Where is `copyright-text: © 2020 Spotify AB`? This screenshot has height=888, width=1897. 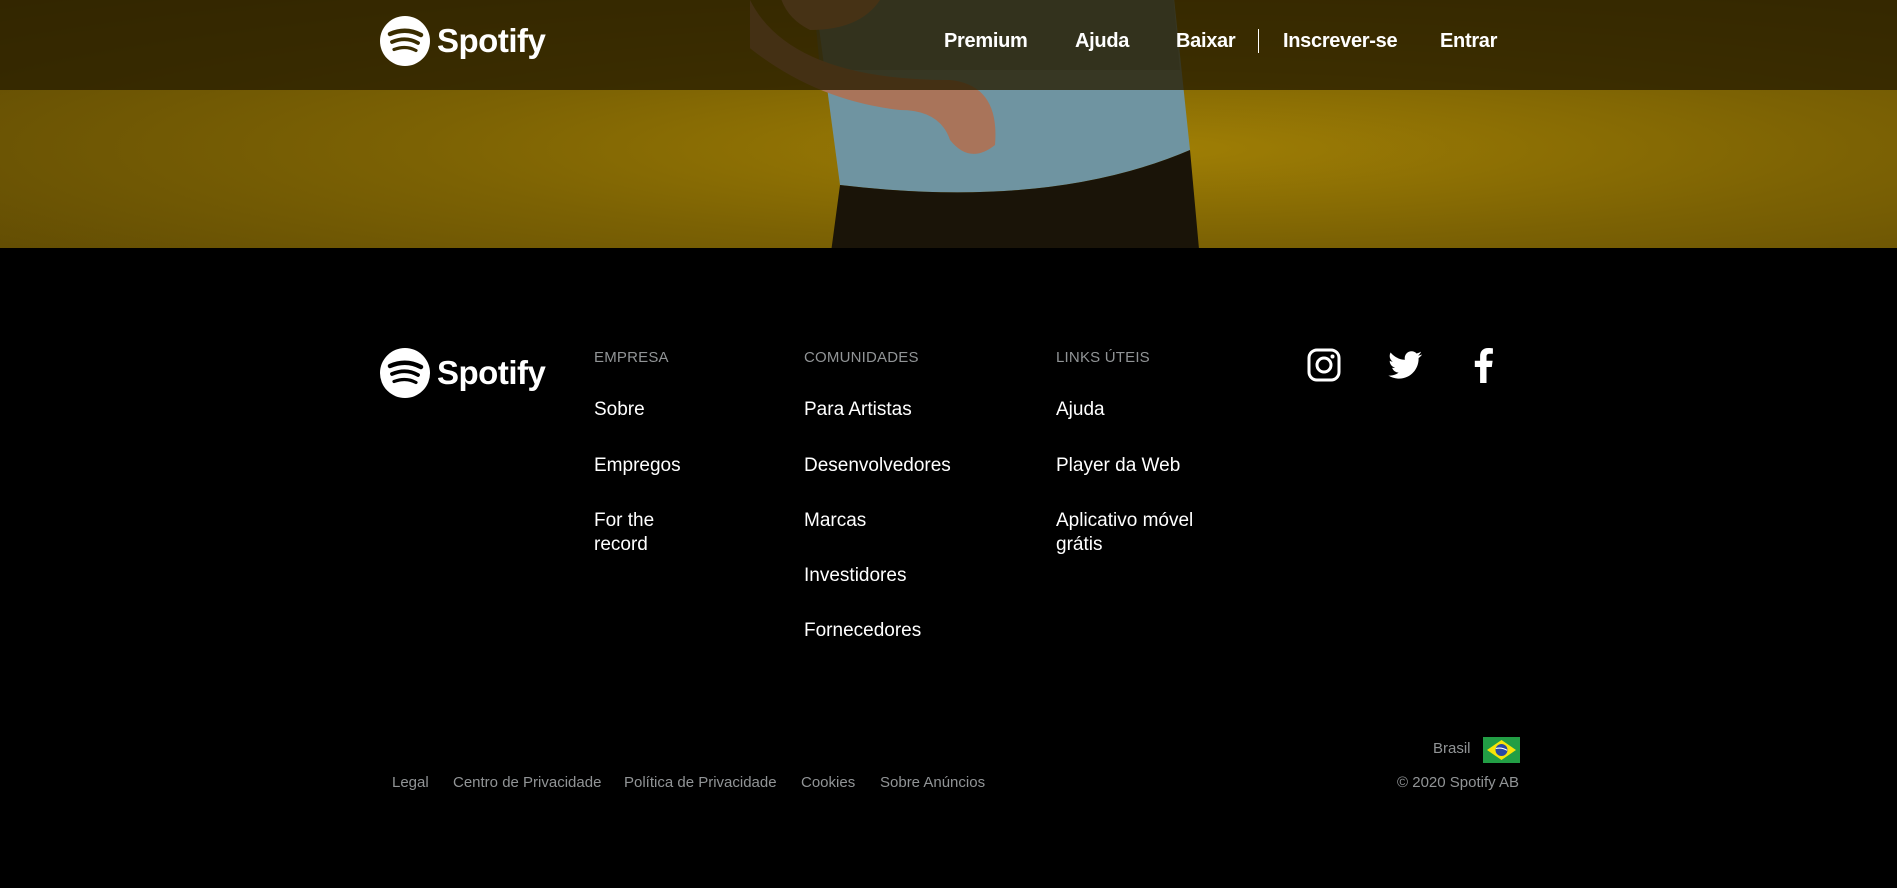 copyright-text: © 2020 Spotify AB is located at coordinates (1458, 782).